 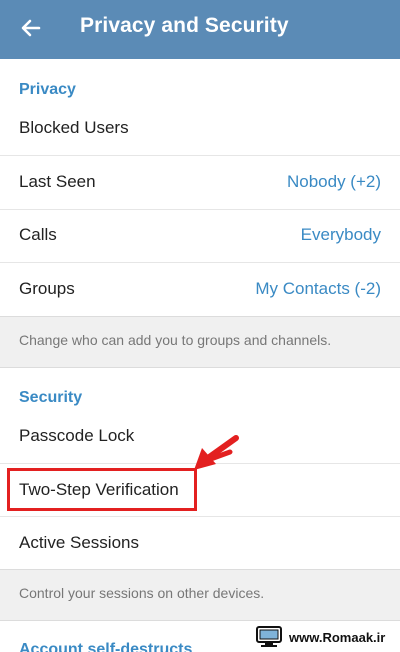 I want to click on blocked-users-row: Blocked Users, so click(x=200, y=129).